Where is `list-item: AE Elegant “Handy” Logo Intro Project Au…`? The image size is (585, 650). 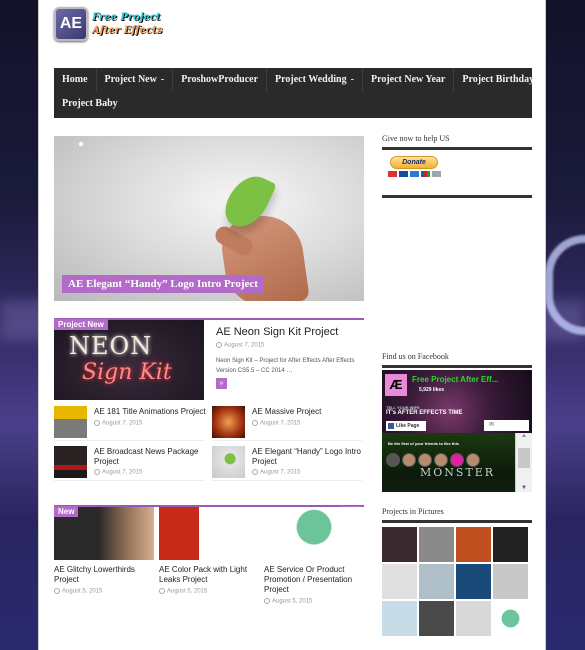 list-item: AE Elegant “Handy” Logo Intro Project Au… is located at coordinates (287, 462).